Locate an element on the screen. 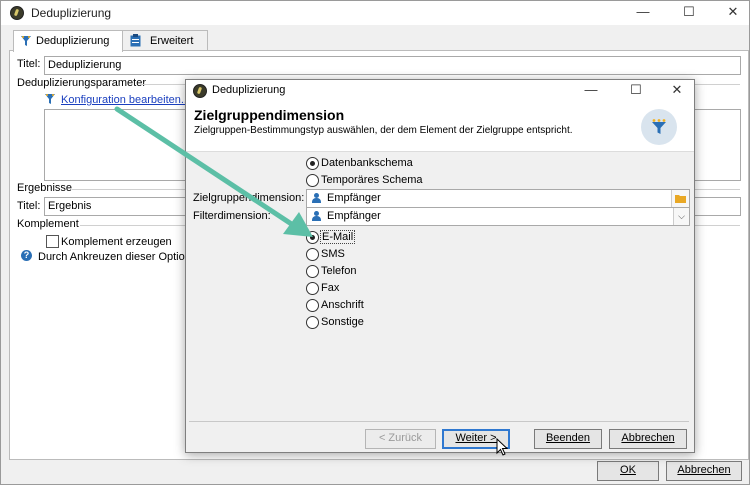  help-icon: ? is located at coordinates (26, 255).